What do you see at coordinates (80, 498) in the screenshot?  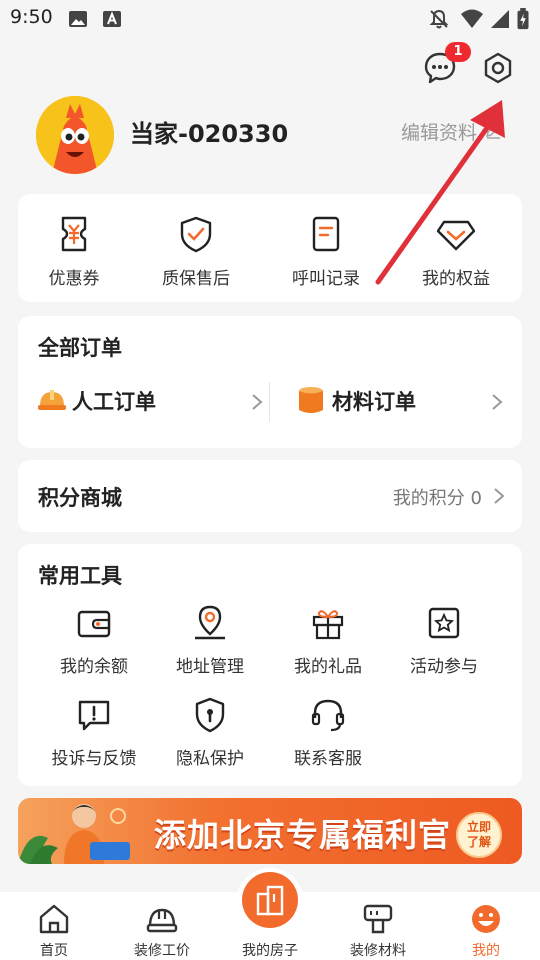 I see `points-mall-title: 积分商城` at bounding box center [80, 498].